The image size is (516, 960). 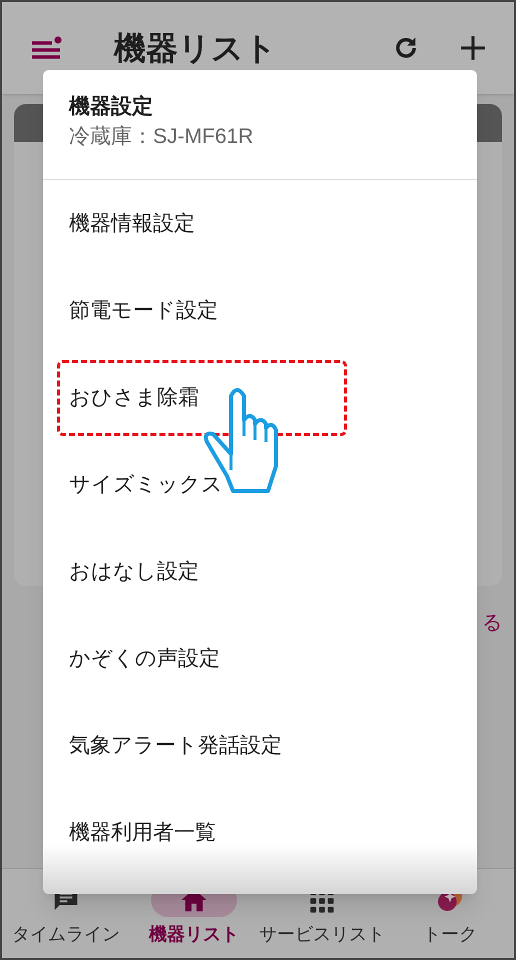 What do you see at coordinates (195, 48) in the screenshot?
I see `page-title: 機器リスト` at bounding box center [195, 48].